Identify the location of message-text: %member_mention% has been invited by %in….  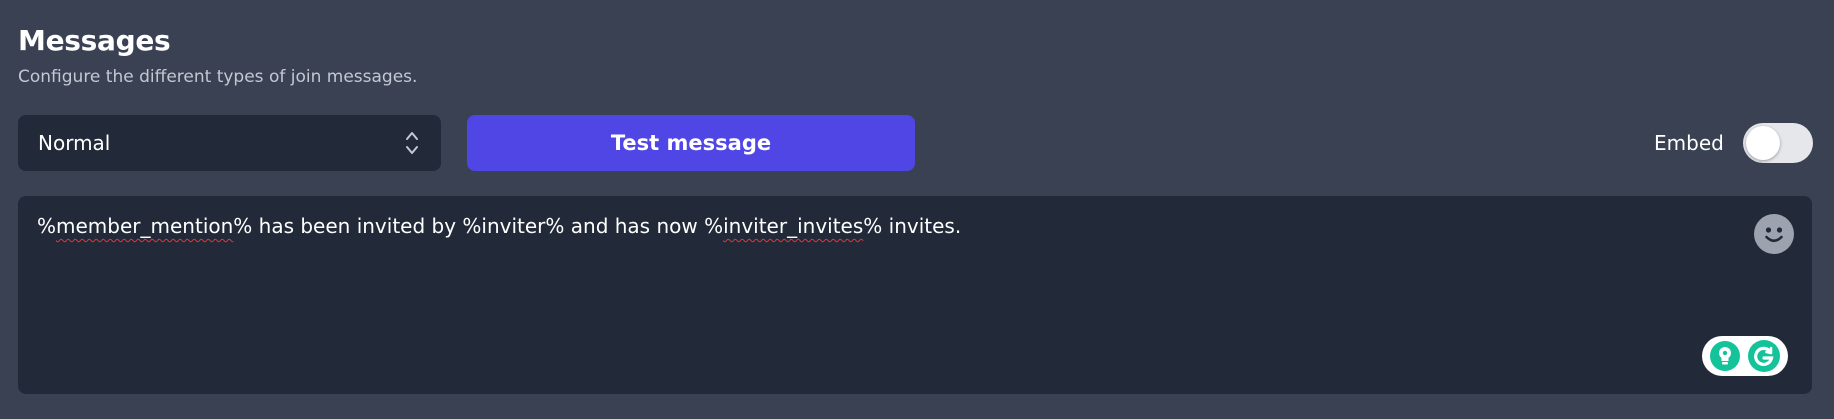
(915, 226).